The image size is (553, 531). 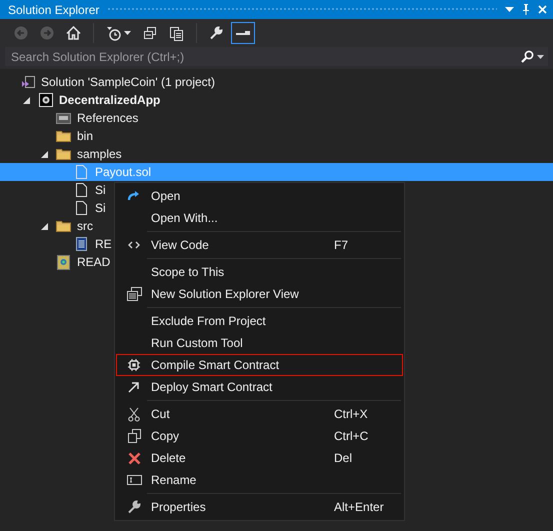 What do you see at coordinates (54, 10) in the screenshot?
I see `window-title: Solution Explorer` at bounding box center [54, 10].